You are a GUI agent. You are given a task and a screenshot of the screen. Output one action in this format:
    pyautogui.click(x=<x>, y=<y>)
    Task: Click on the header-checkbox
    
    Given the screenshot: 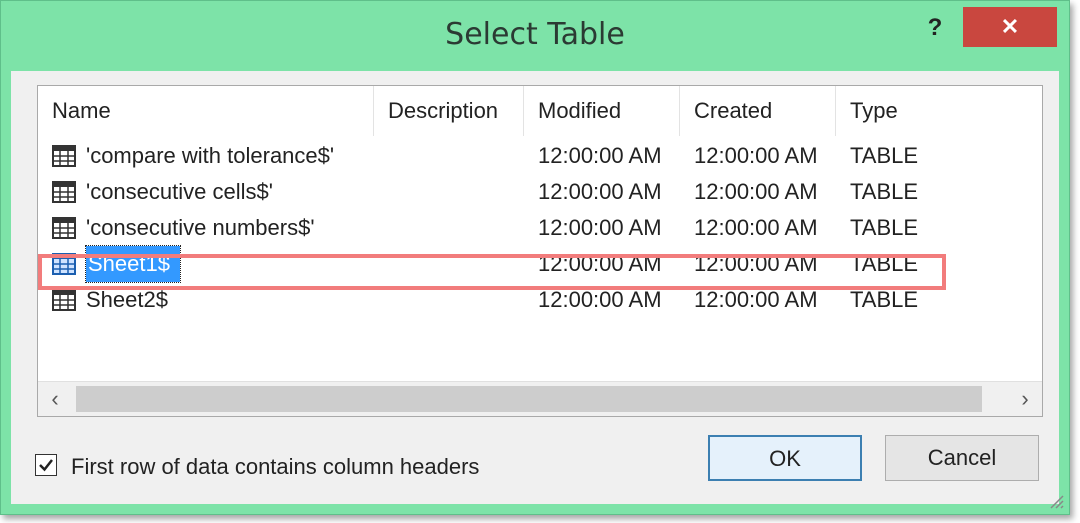 What is the action you would take?
    pyautogui.click(x=46, y=465)
    